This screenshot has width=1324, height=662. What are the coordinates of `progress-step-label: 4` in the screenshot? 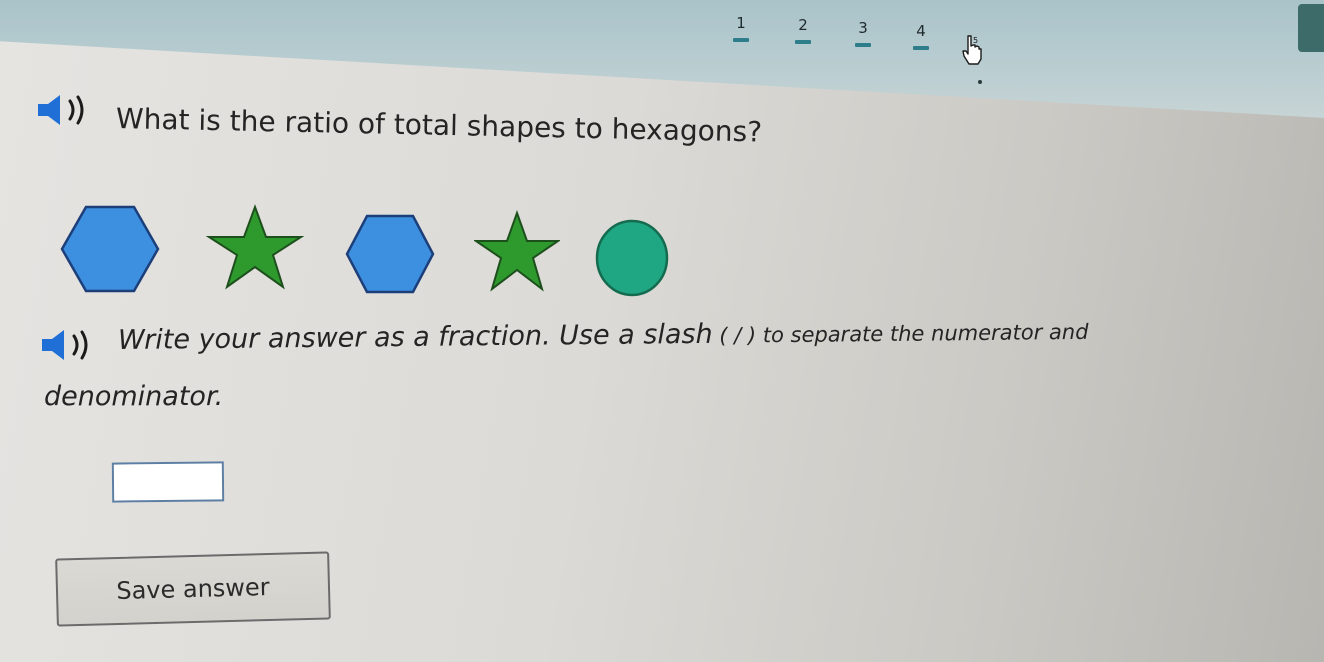 It's located at (921, 31).